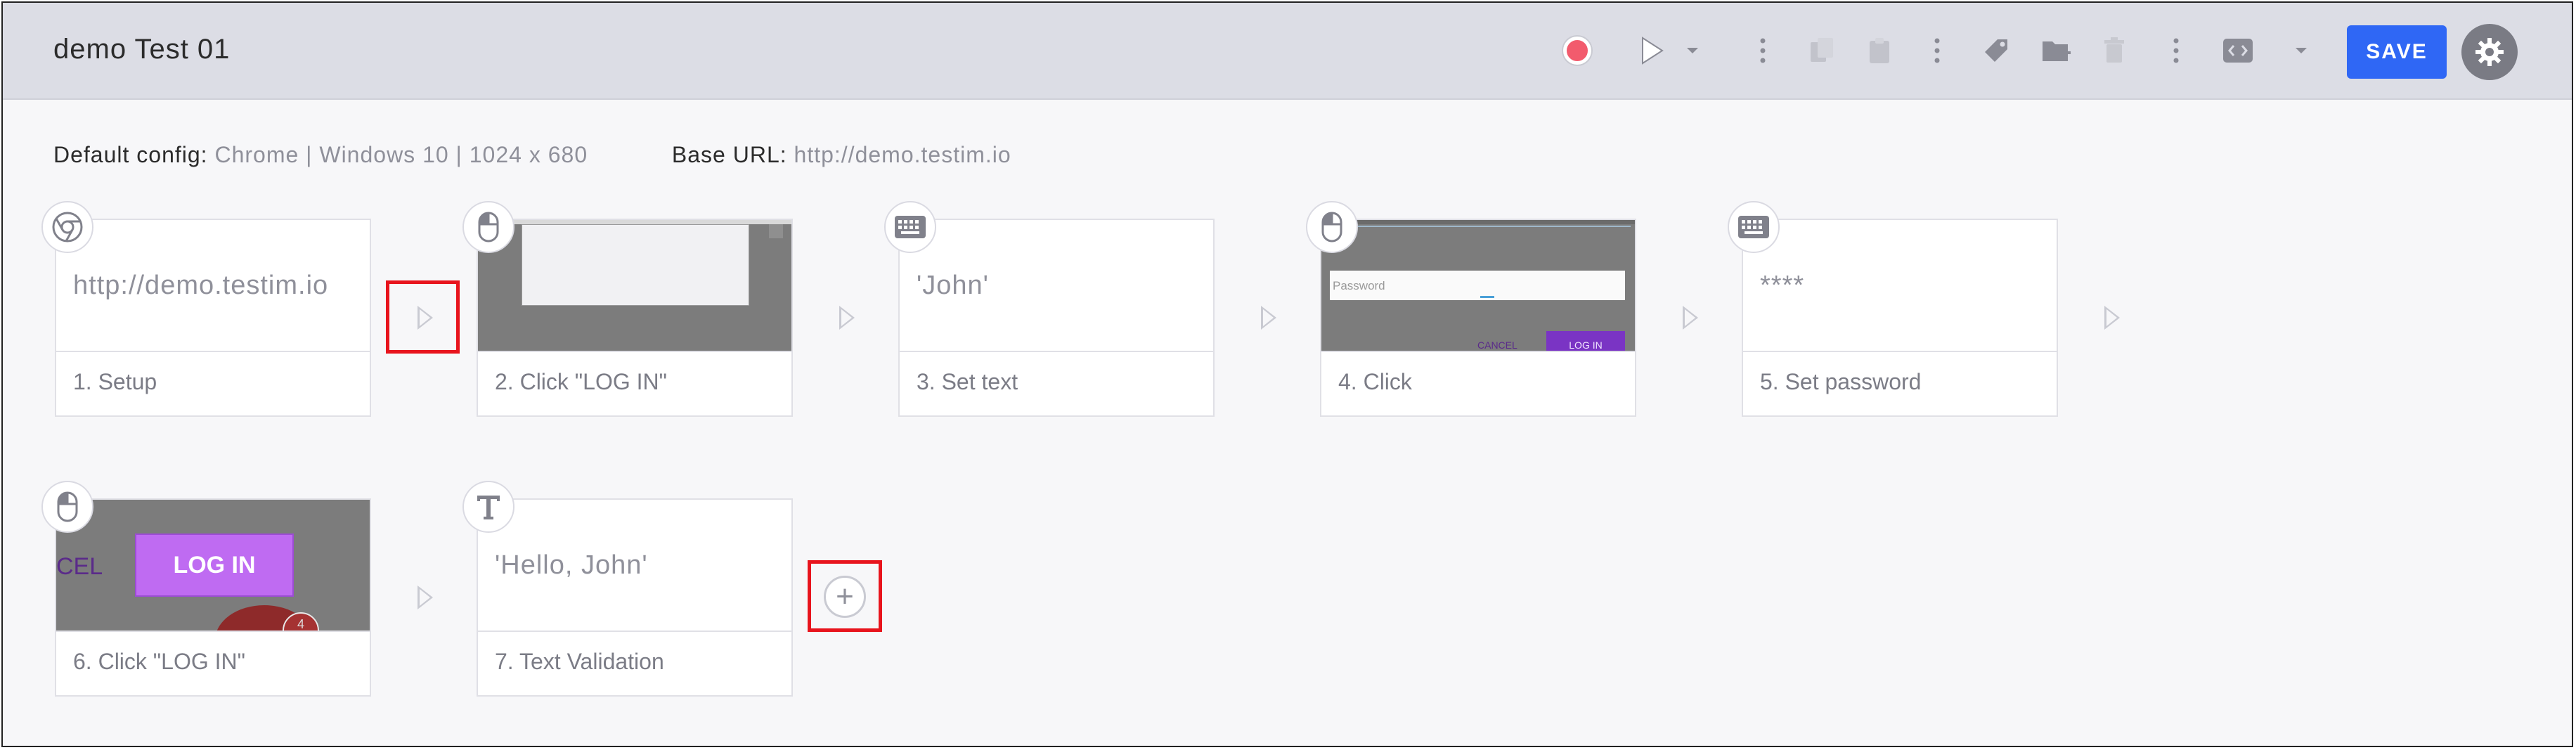  I want to click on step-preview: 'Hello, John', so click(635, 566).